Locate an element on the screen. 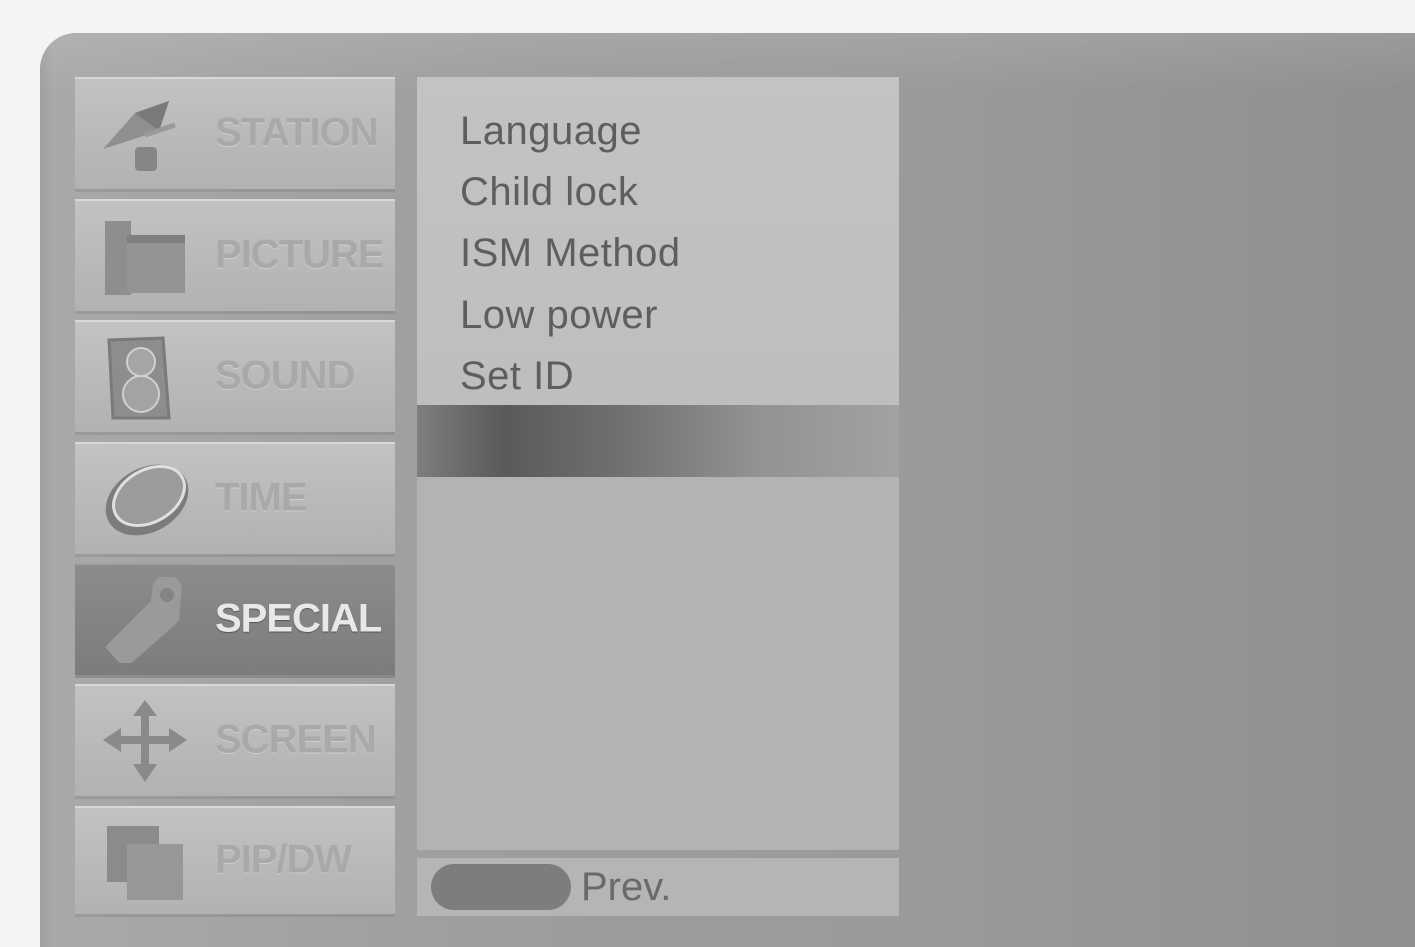 Image resolution: width=1415 pixels, height=947 pixels. frame-edge-shadow is located at coordinates (46, 490).